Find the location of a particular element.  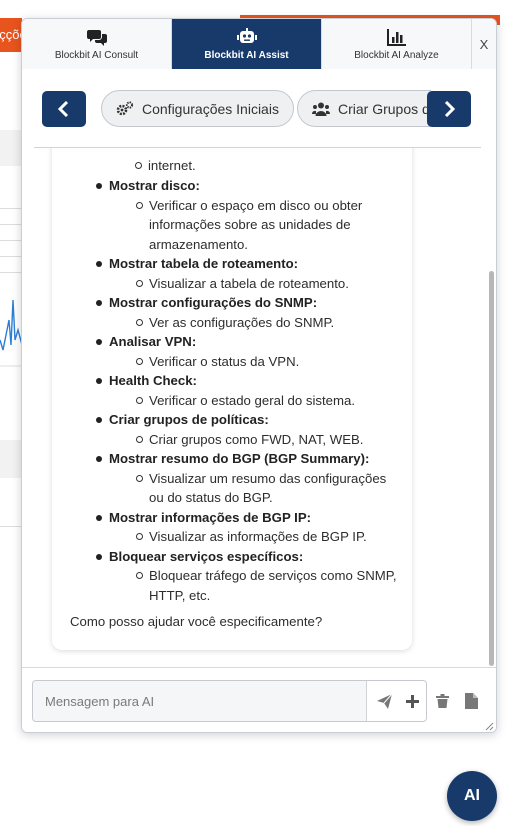

composer is located at coordinates (259, 699).